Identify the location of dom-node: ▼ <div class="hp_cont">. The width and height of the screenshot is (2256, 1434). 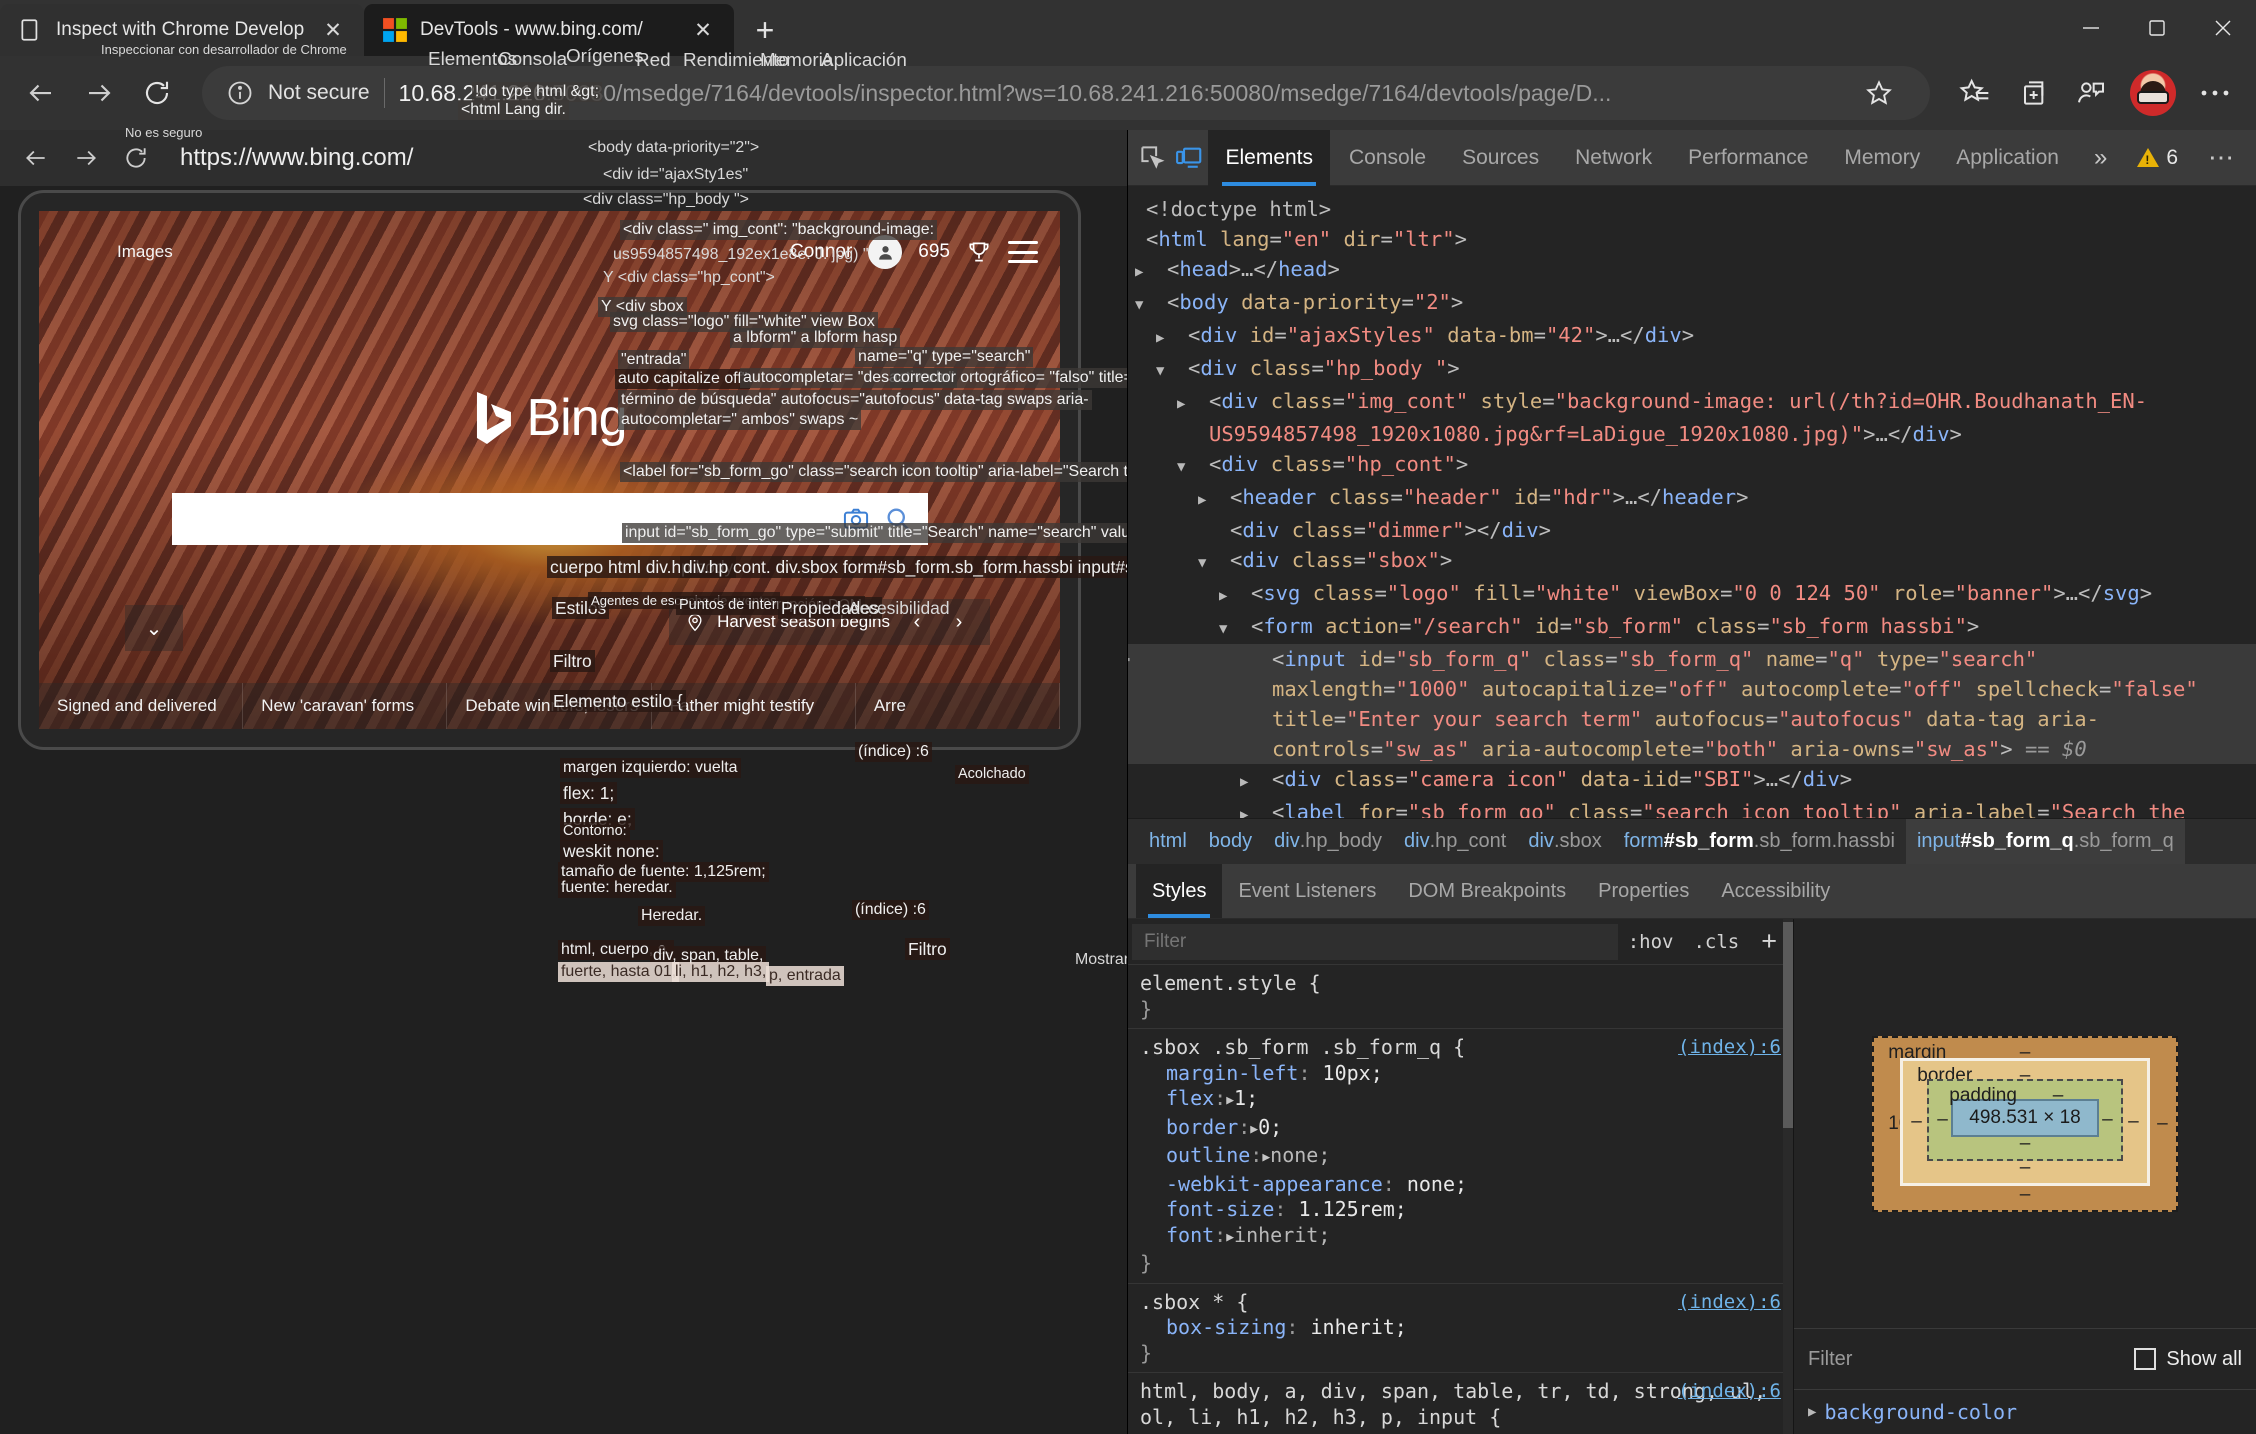
(1692, 465).